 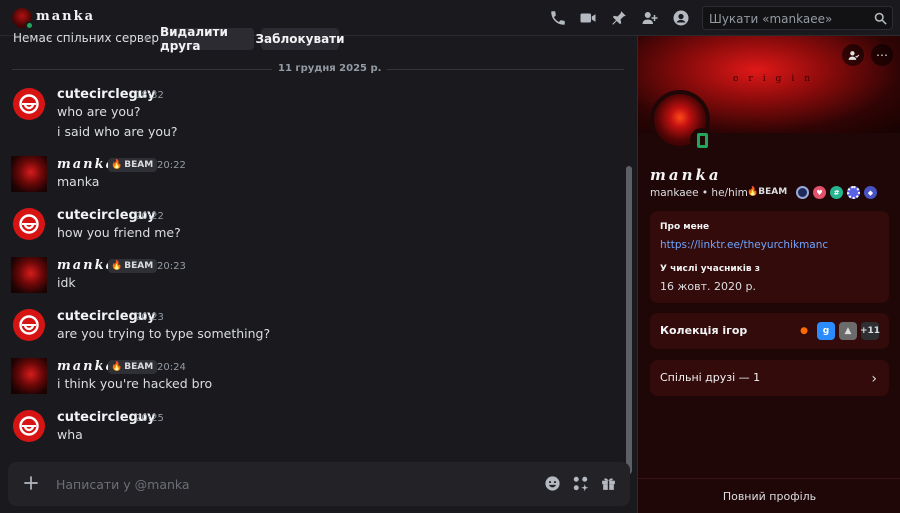 I want to click on voice-call-icon, so click(x=558, y=18).